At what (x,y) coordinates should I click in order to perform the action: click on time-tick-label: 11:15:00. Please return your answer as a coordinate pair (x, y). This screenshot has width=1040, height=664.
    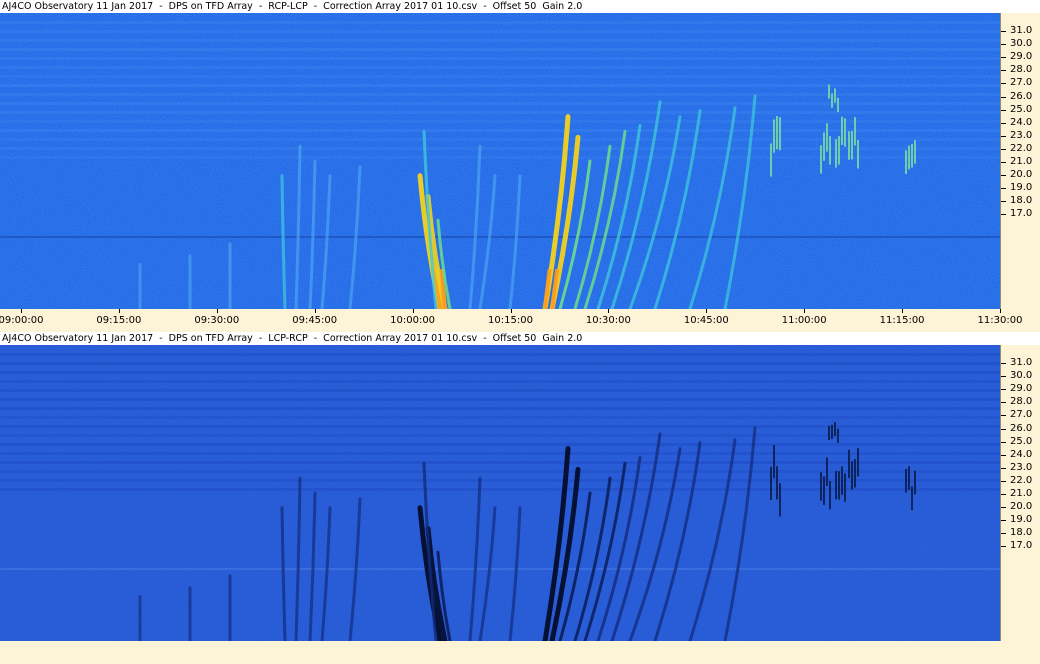
    Looking at the image, I should click on (902, 320).